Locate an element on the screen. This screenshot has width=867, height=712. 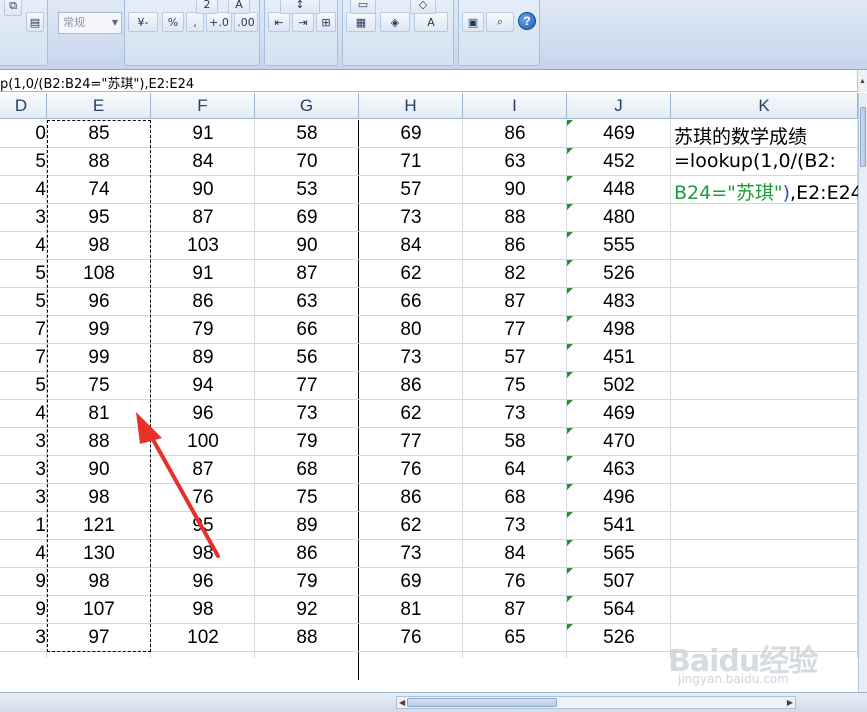
cell-j4: 448 is located at coordinates (619, 190).